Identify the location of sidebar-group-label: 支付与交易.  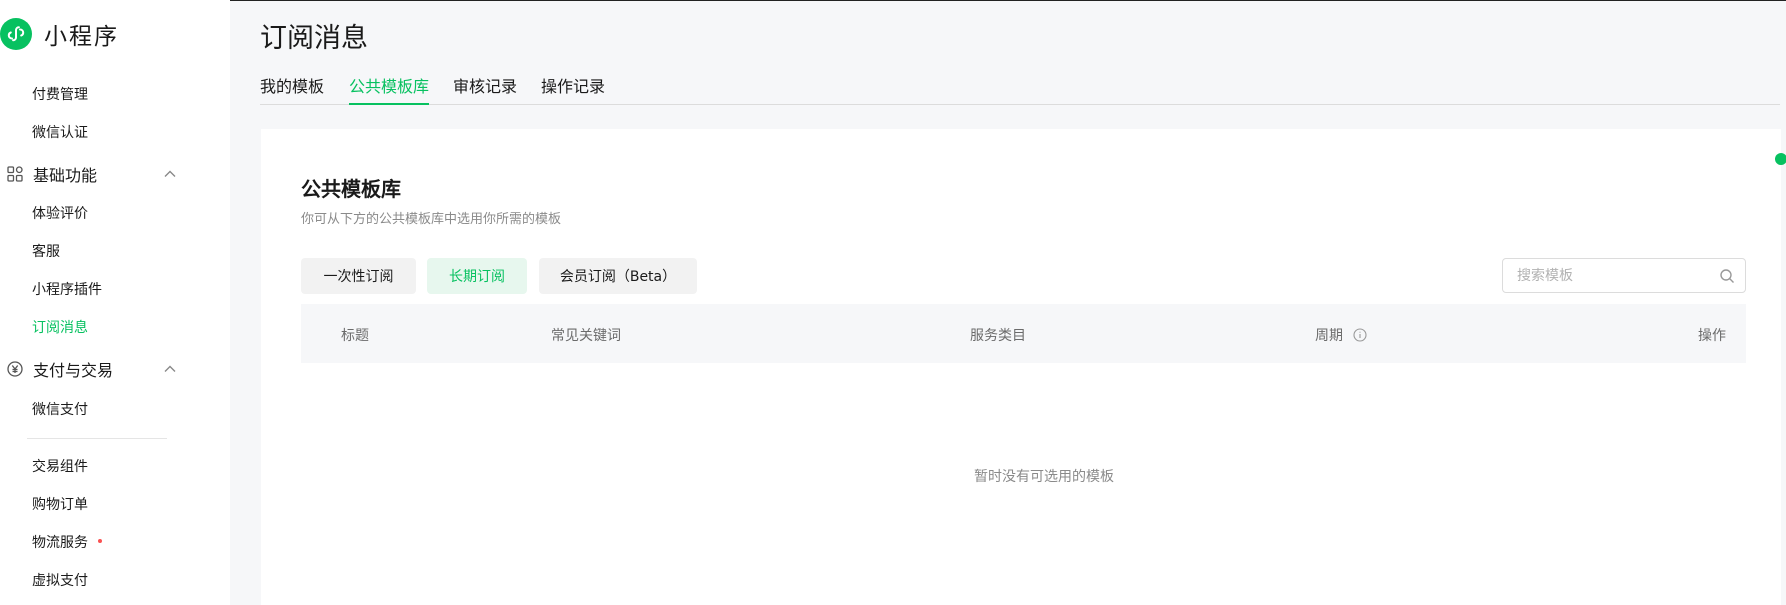
(73, 370).